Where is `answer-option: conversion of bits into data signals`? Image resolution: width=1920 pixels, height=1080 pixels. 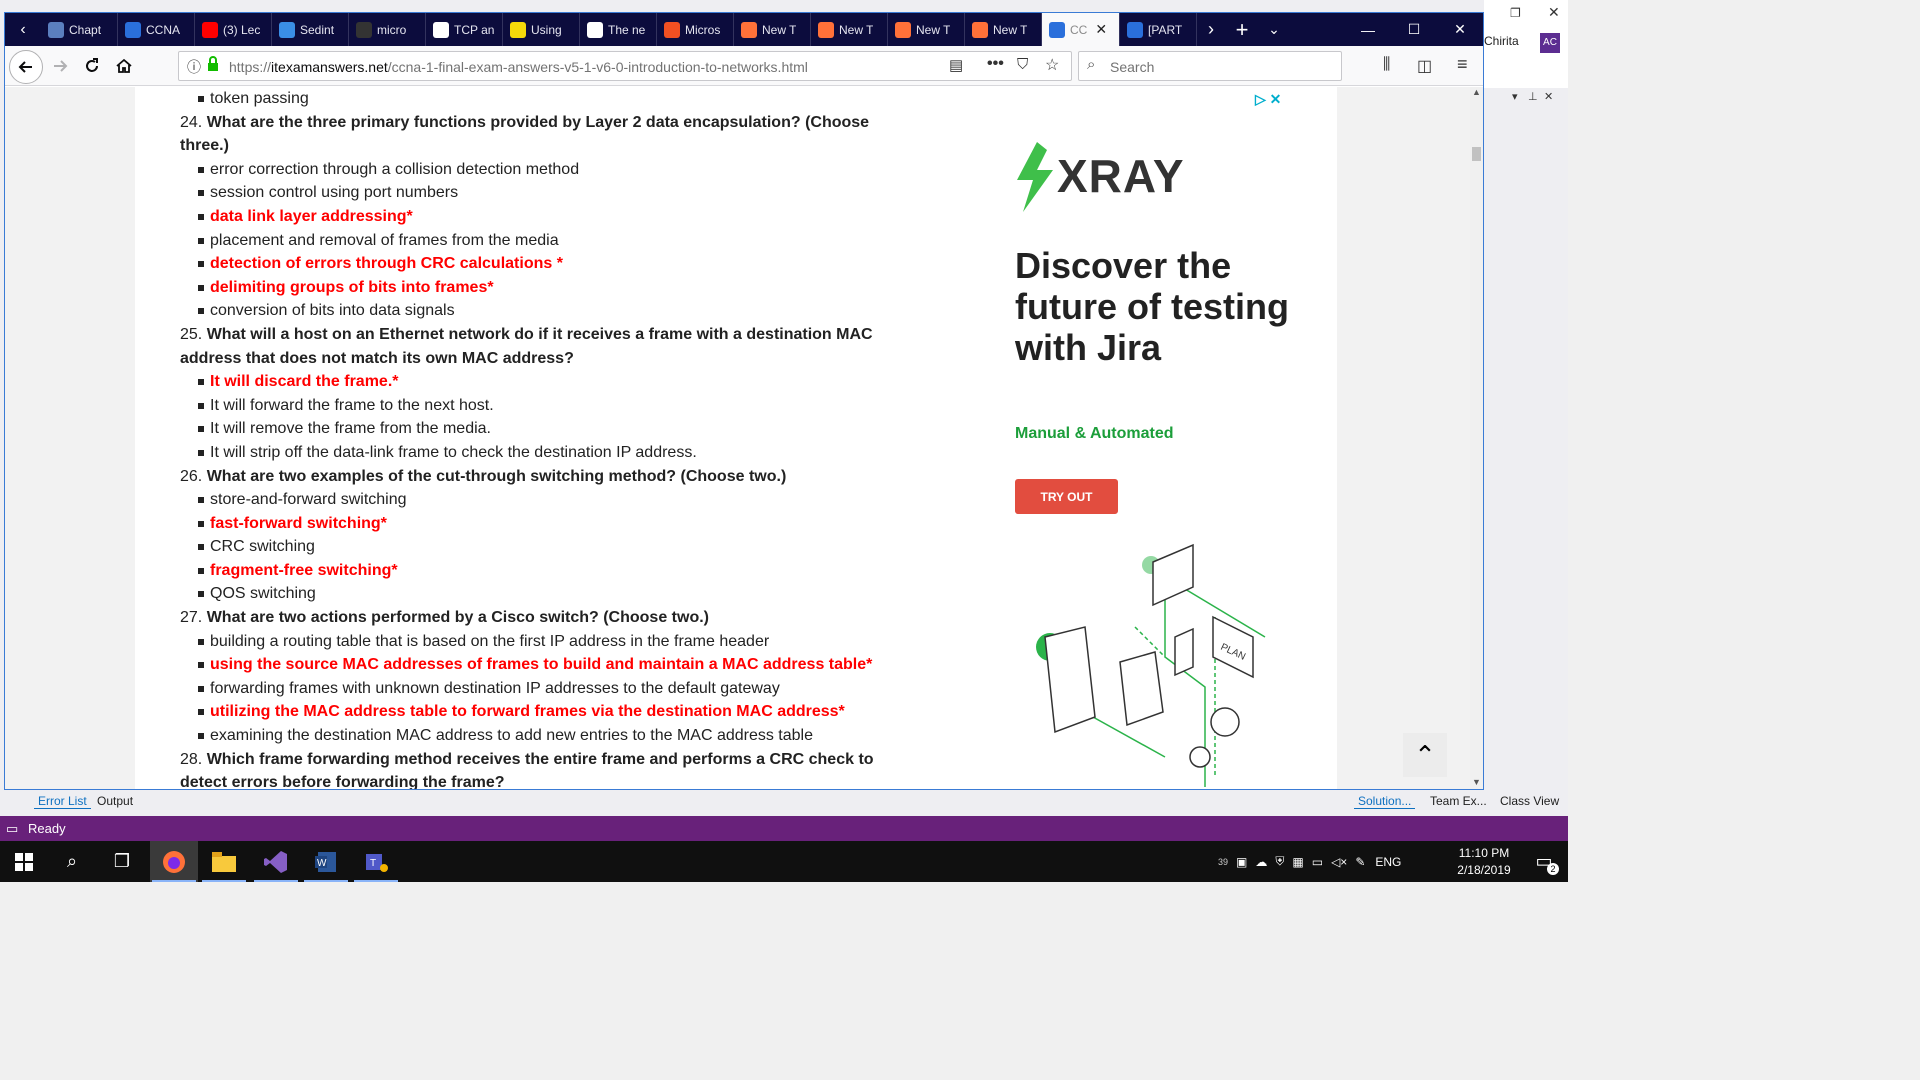 answer-option: conversion of bits into data signals is located at coordinates (548, 311).